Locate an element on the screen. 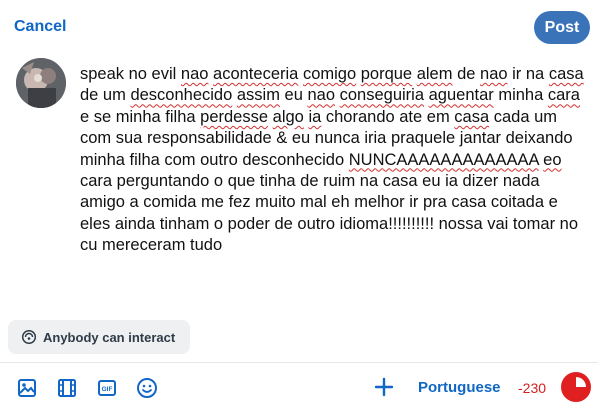  image-button is located at coordinates (27, 388).